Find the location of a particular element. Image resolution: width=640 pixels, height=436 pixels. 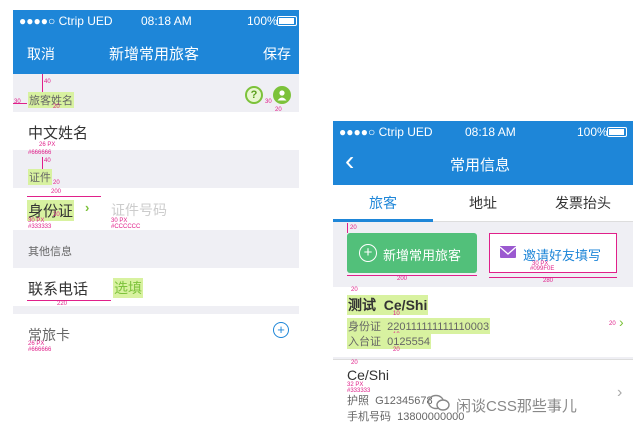

page-title: 常用信息 is located at coordinates (480, 165).